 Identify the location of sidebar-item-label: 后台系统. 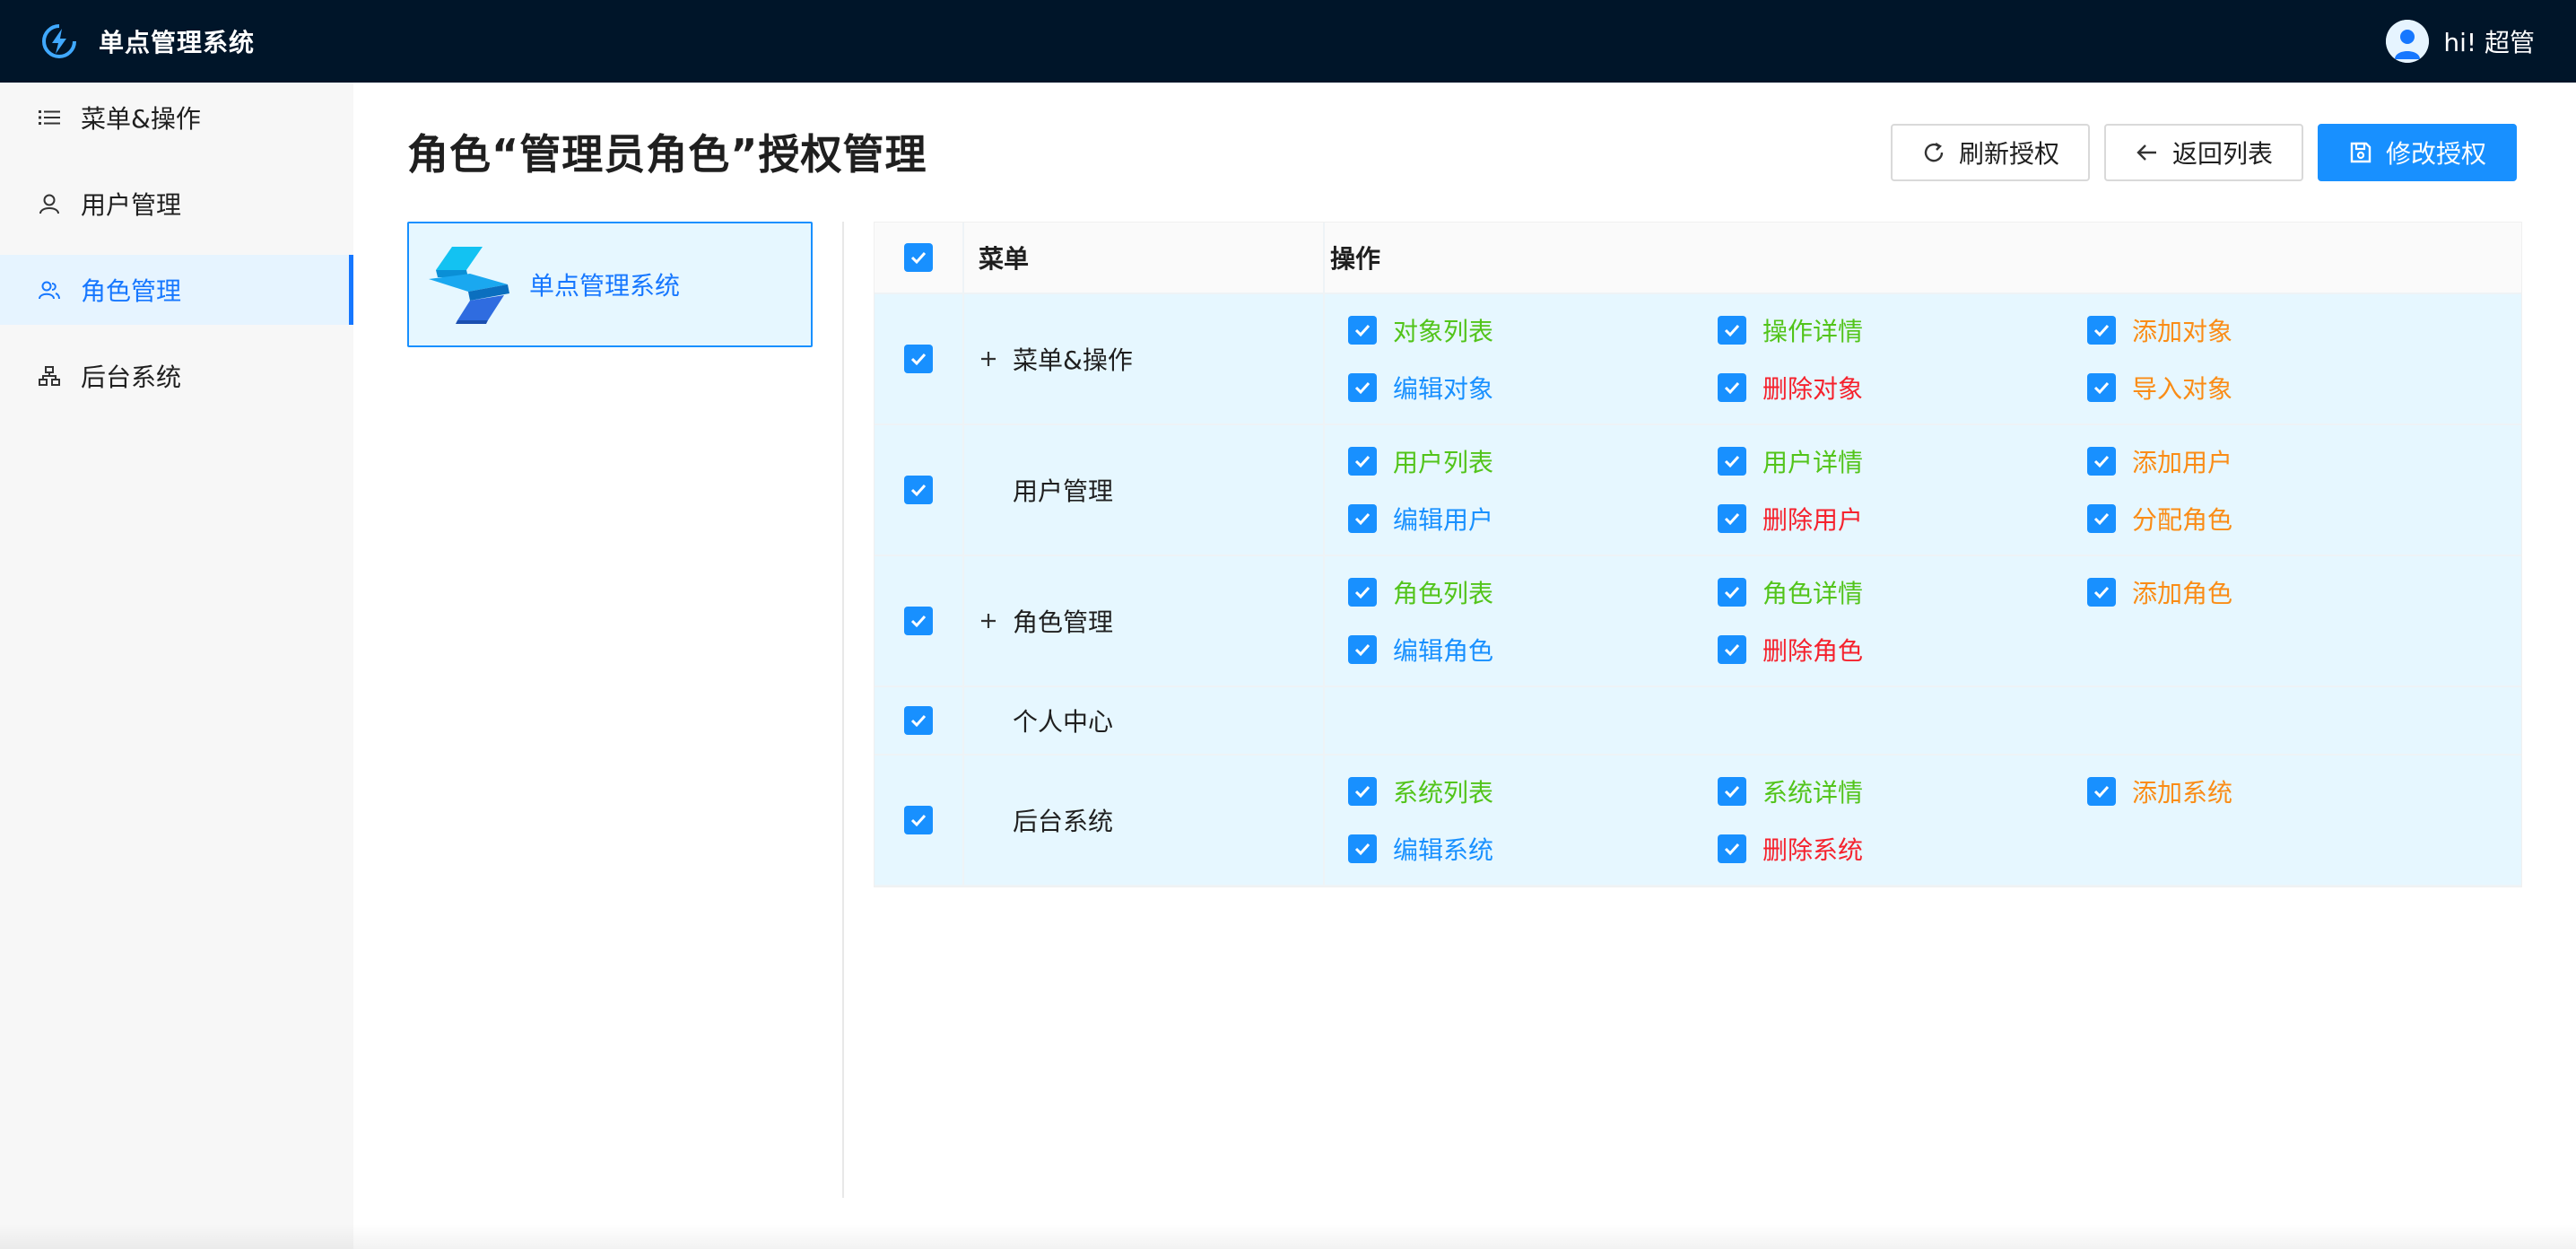
(131, 377).